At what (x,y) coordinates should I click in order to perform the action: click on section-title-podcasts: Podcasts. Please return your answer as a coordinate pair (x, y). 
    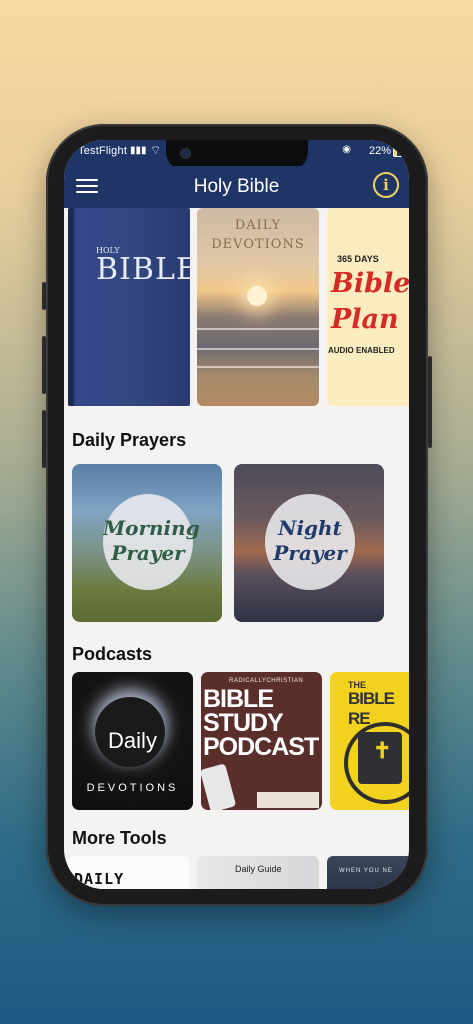
    Looking at the image, I should click on (112, 654).